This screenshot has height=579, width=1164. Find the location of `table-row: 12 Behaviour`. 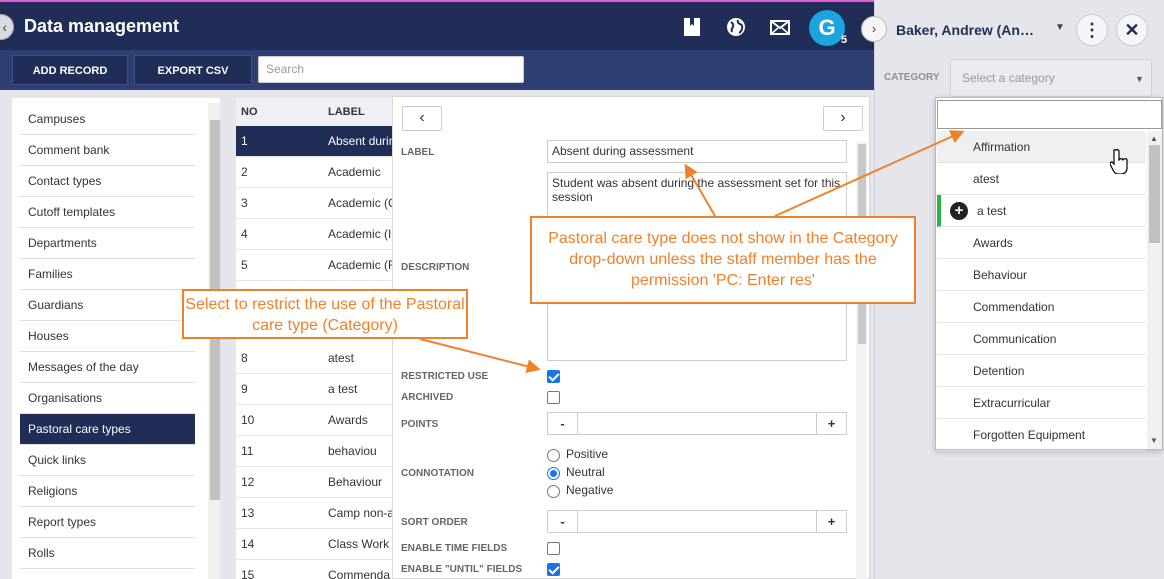

table-row: 12 Behaviour is located at coordinates (316, 482).